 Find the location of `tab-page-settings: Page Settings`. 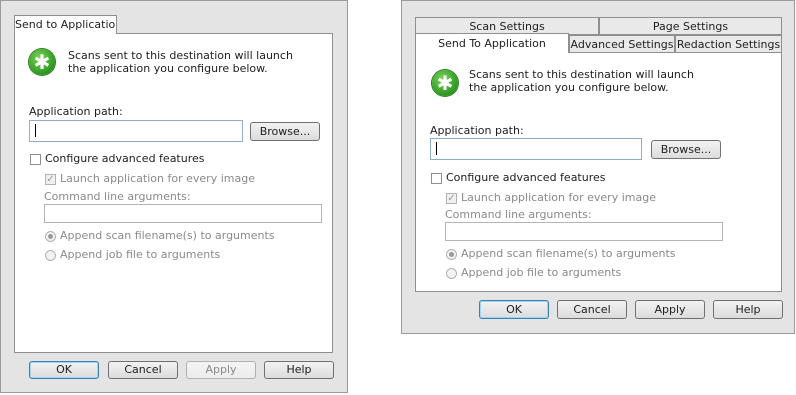

tab-page-settings: Page Settings is located at coordinates (690, 26).